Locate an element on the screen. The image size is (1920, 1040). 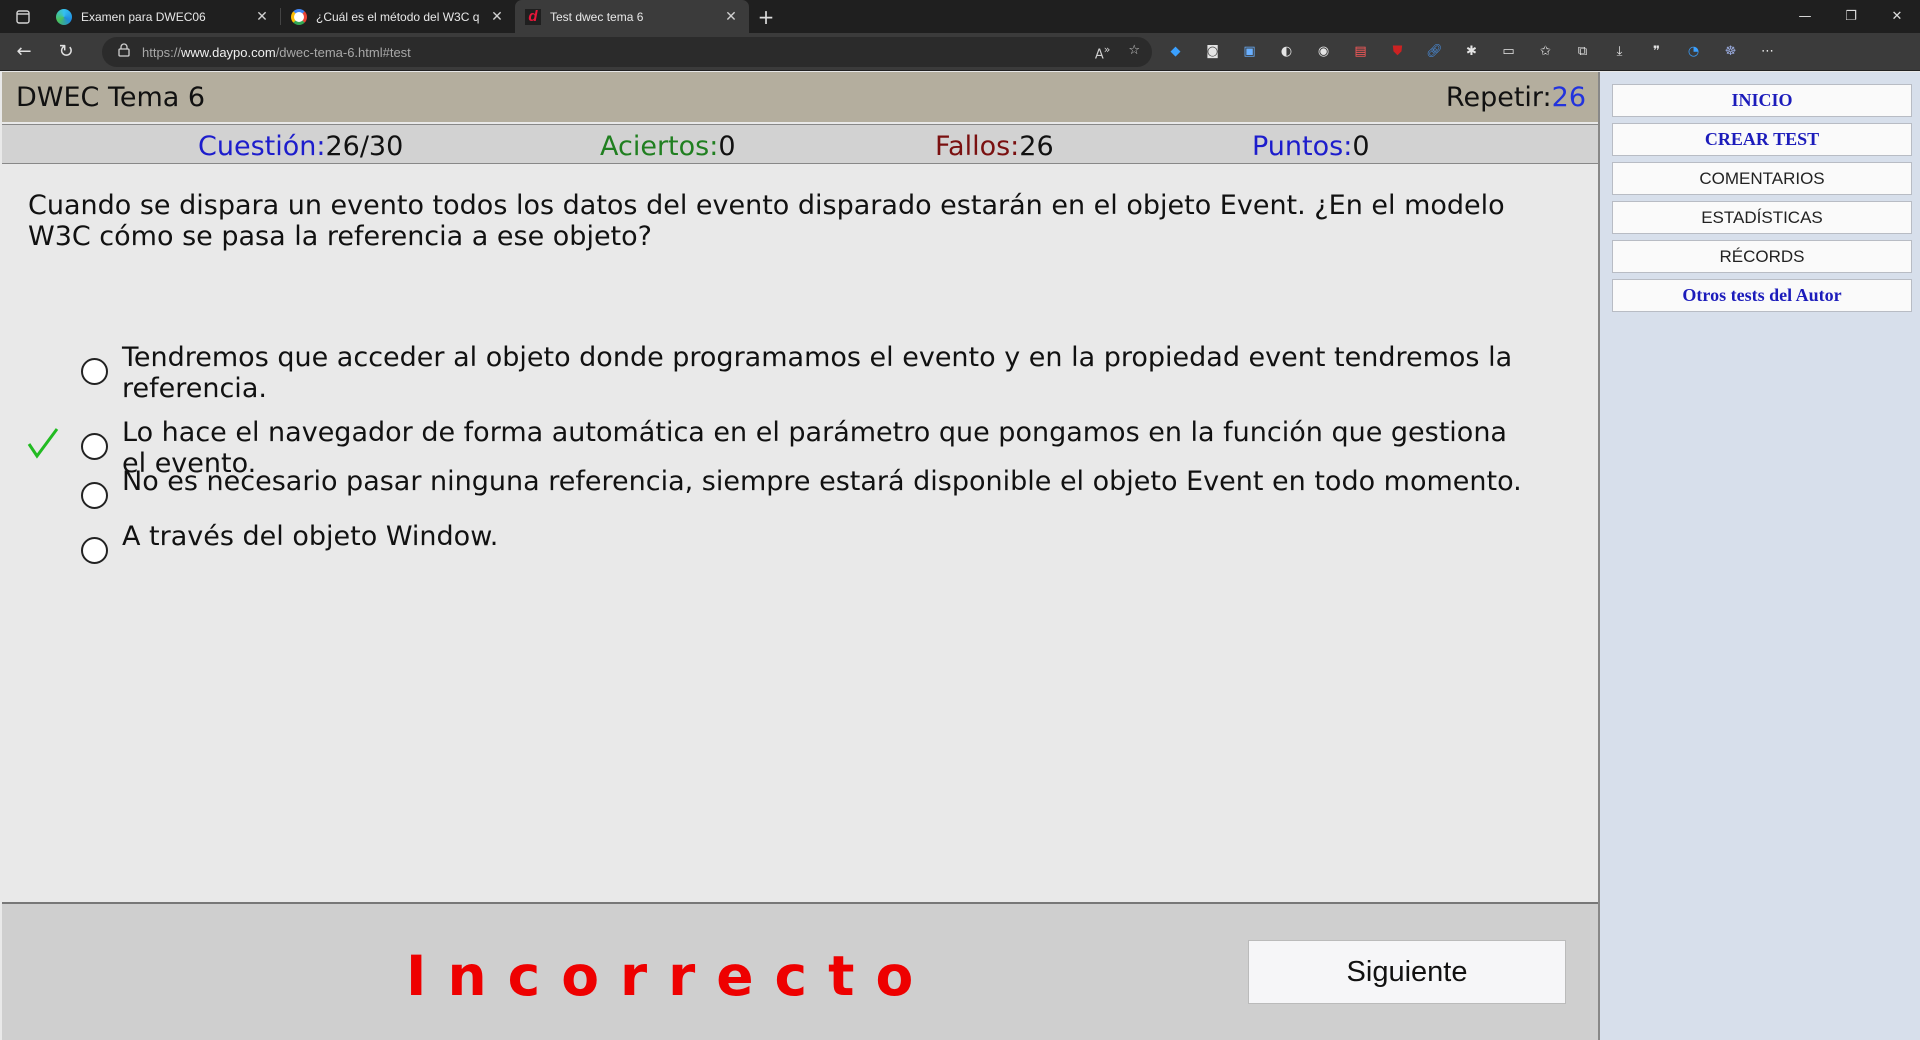
close-window-icon: ✕ is located at coordinates (1897, 16).